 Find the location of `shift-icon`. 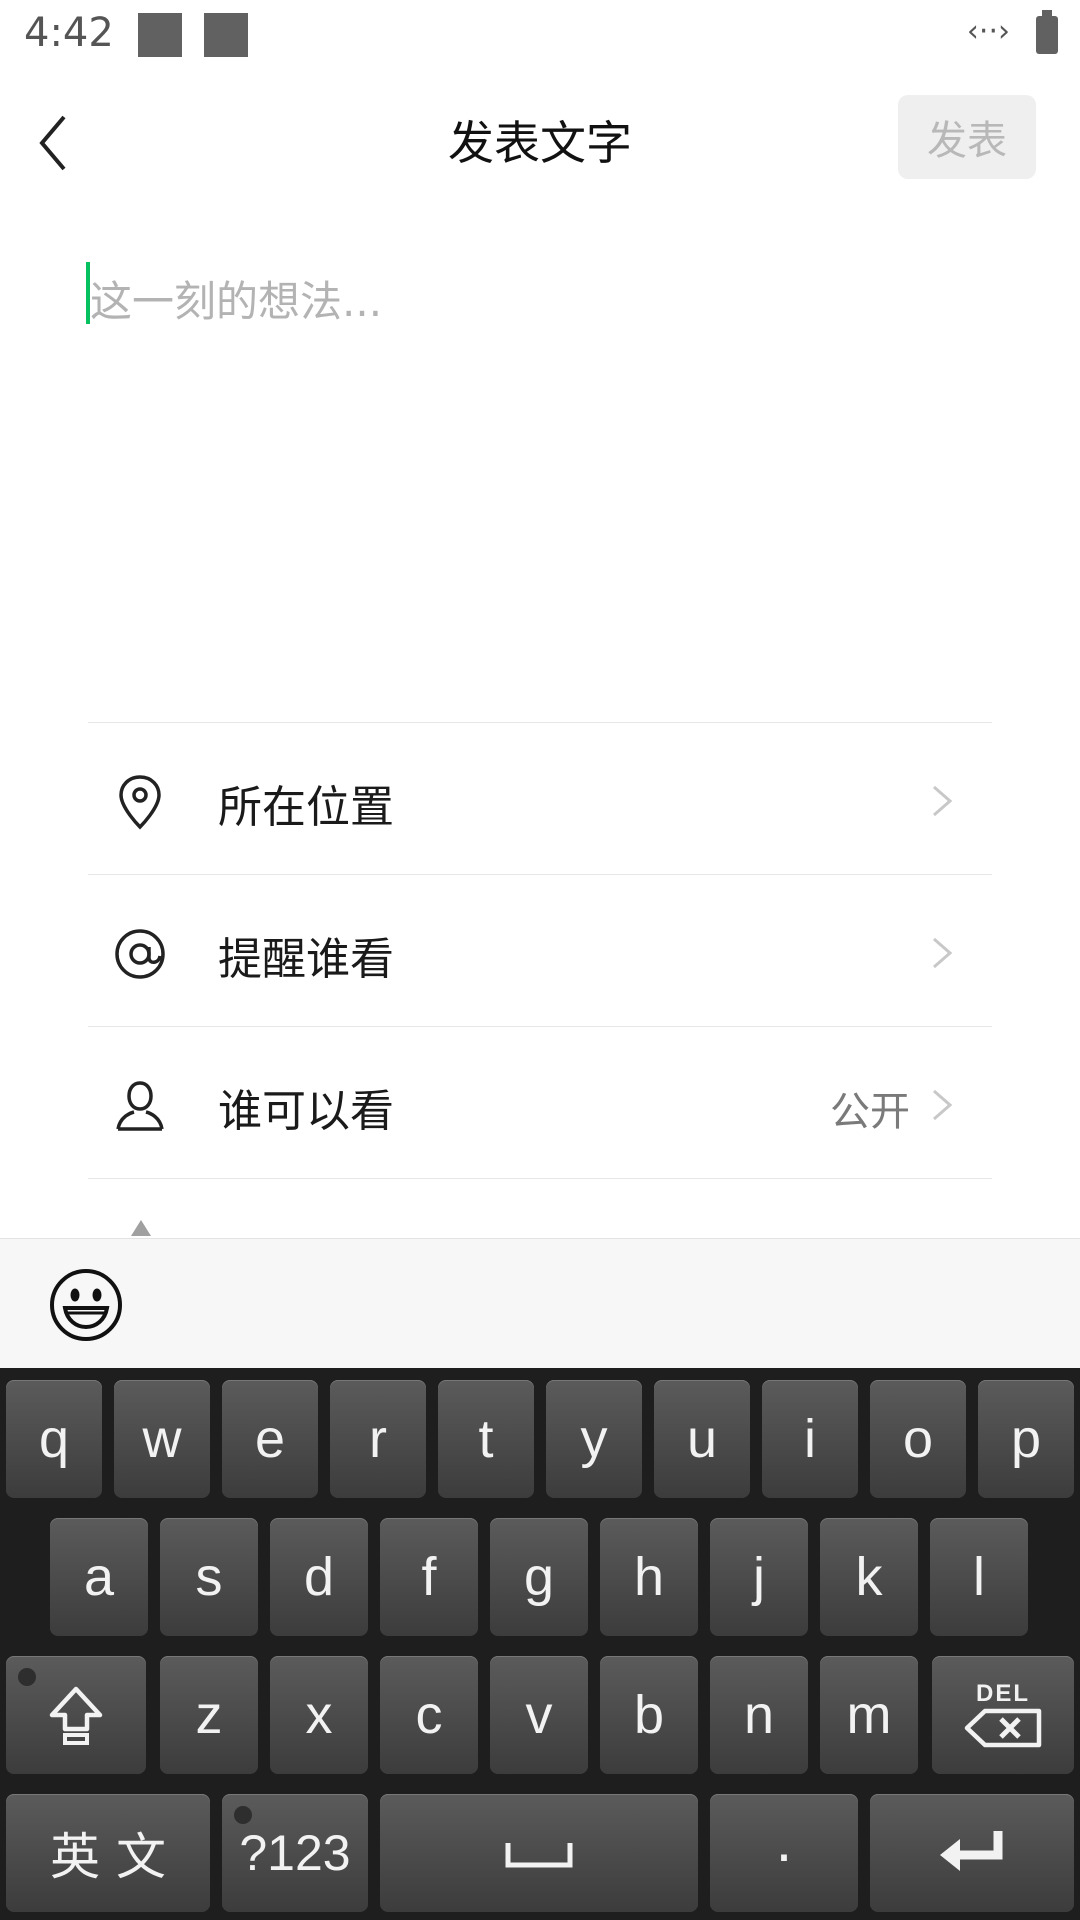

shift-icon is located at coordinates (76, 1715).